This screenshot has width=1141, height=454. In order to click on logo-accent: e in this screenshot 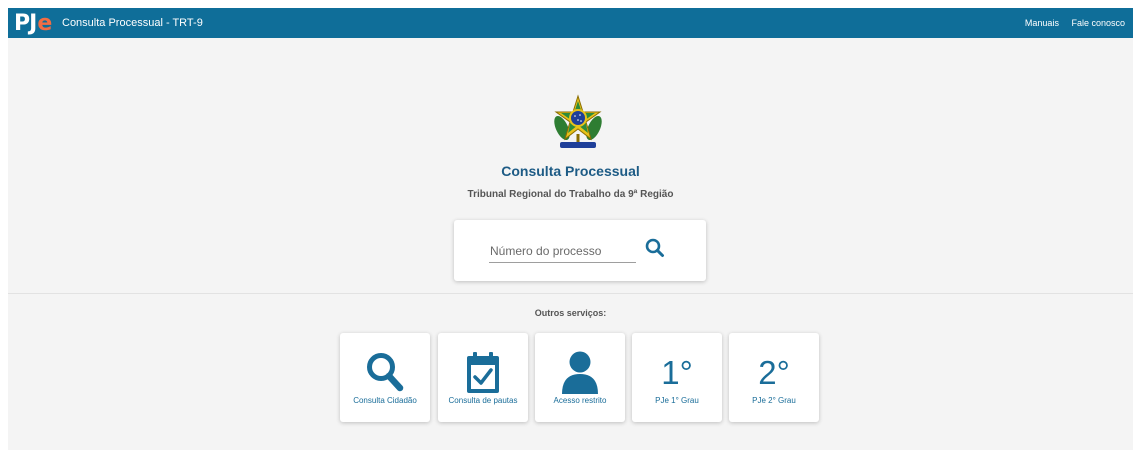, I will do `click(44, 23)`.